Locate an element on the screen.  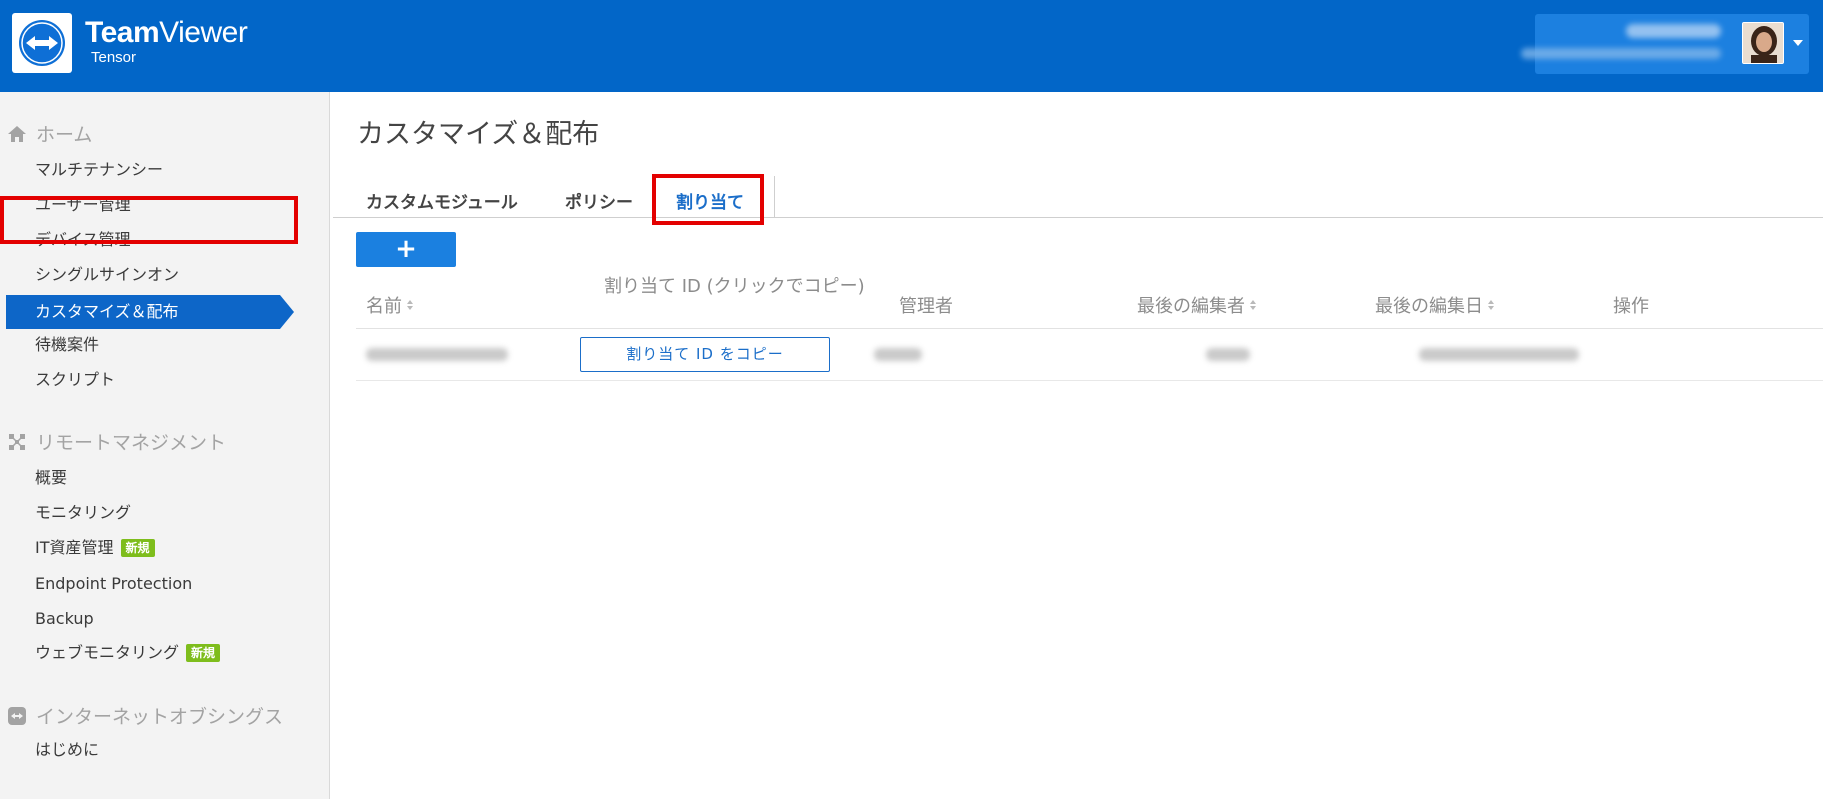
sidebar-section-remote-label: リモートマネジメント is located at coordinates (131, 443).